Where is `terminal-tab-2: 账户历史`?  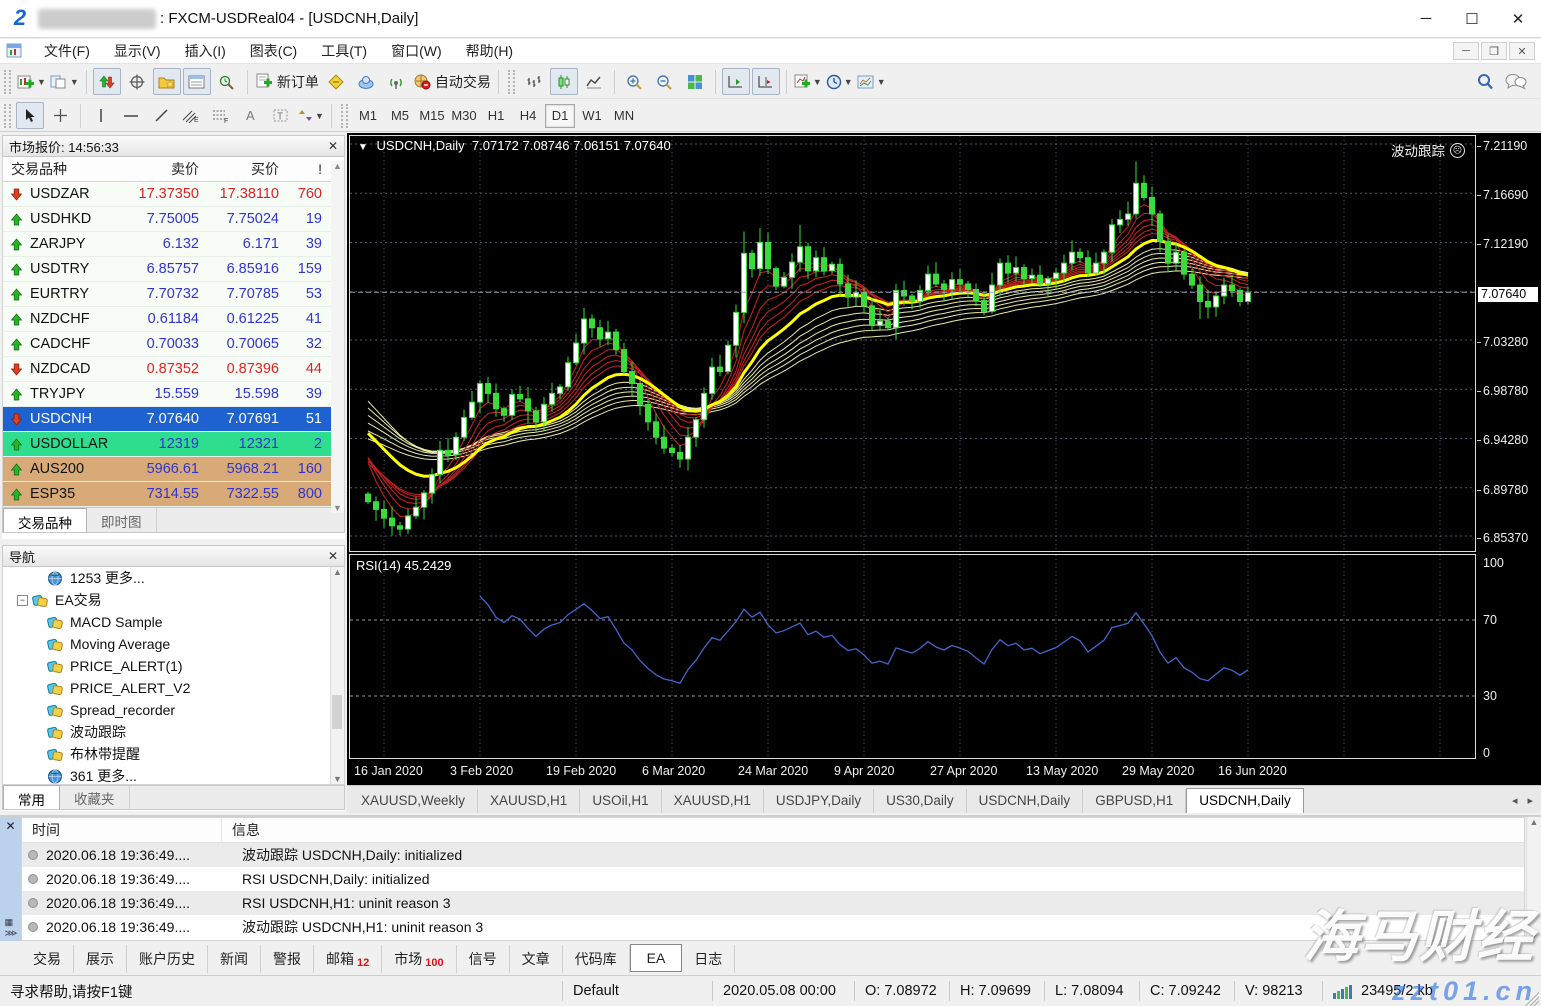
terminal-tab-2: 账户历史 is located at coordinates (167, 959).